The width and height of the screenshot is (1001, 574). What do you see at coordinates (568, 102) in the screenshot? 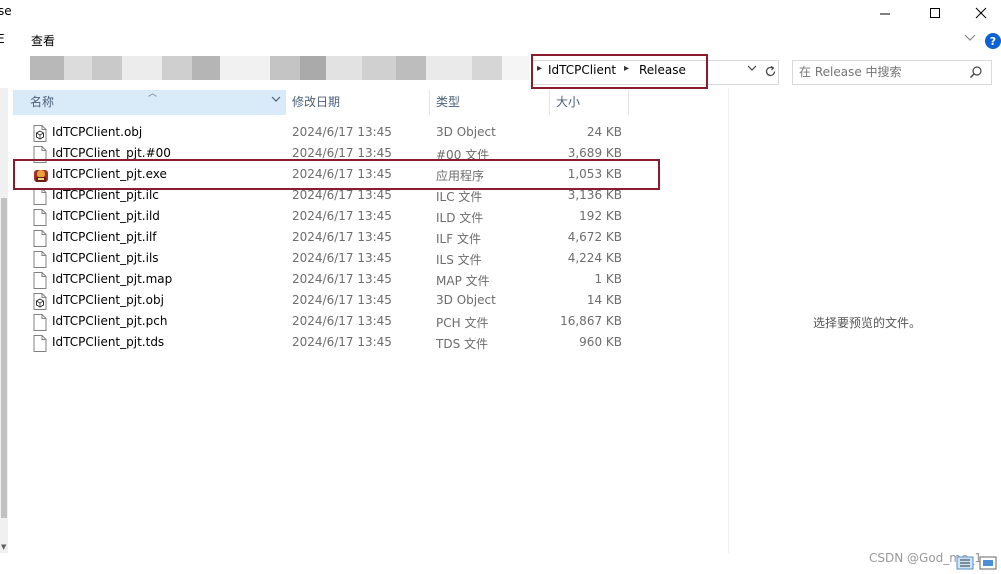
I see `column-header-size-label: 大小` at bounding box center [568, 102].